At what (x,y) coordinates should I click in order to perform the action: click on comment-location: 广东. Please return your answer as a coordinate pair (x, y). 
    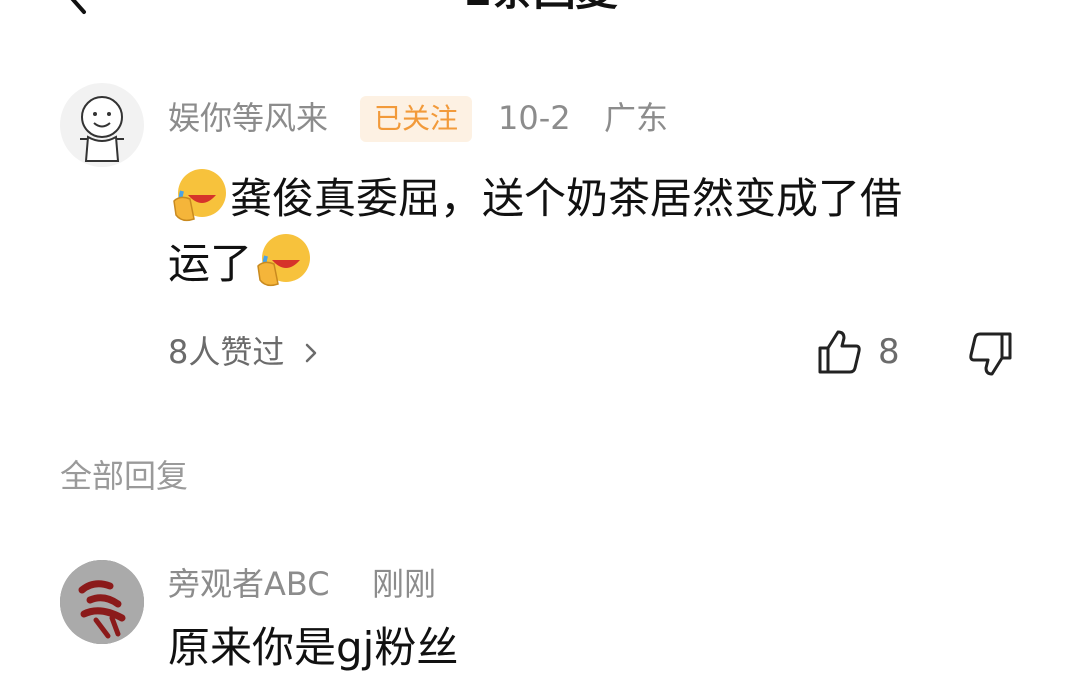
    Looking at the image, I should click on (636, 118).